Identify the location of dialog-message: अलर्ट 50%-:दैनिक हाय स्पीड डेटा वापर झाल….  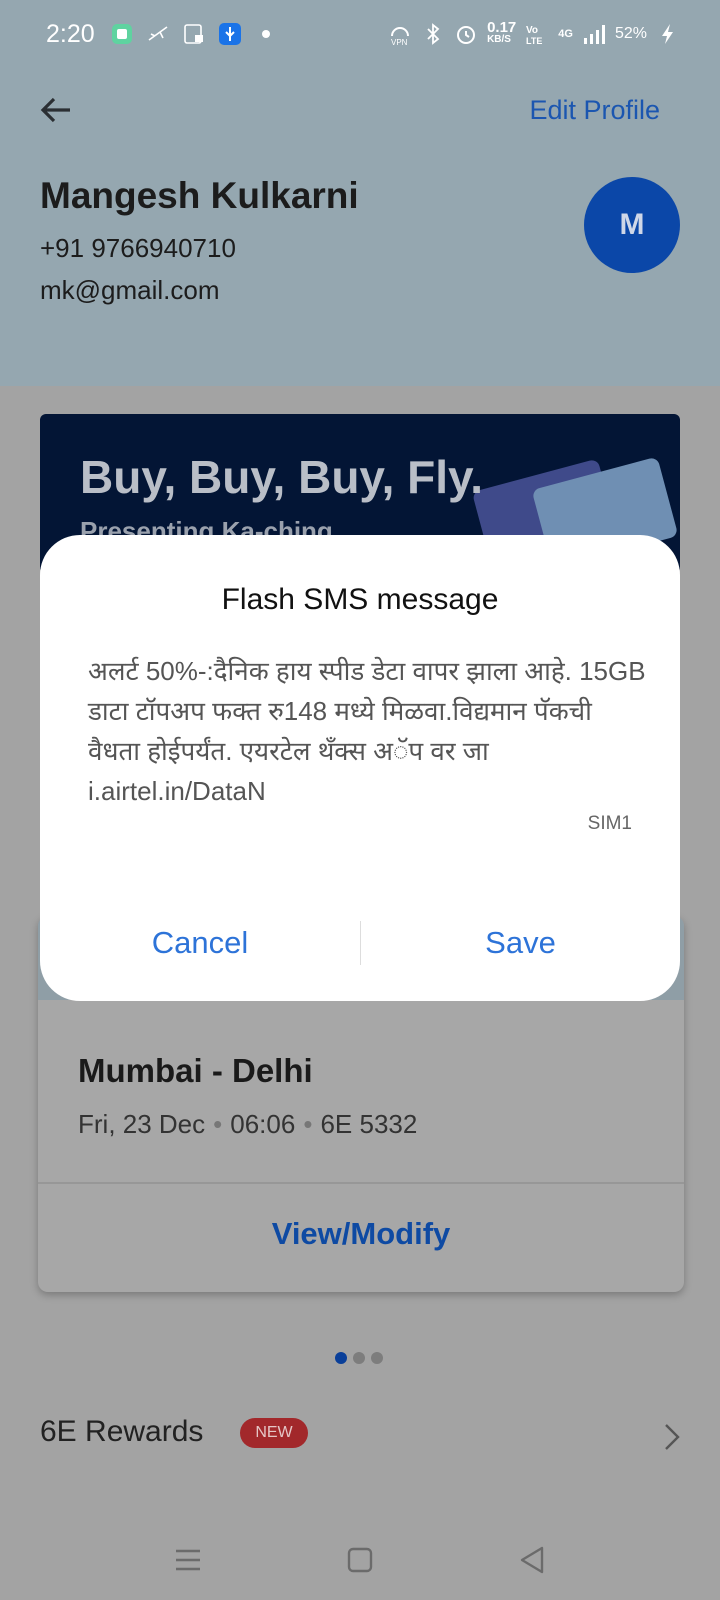
(367, 731).